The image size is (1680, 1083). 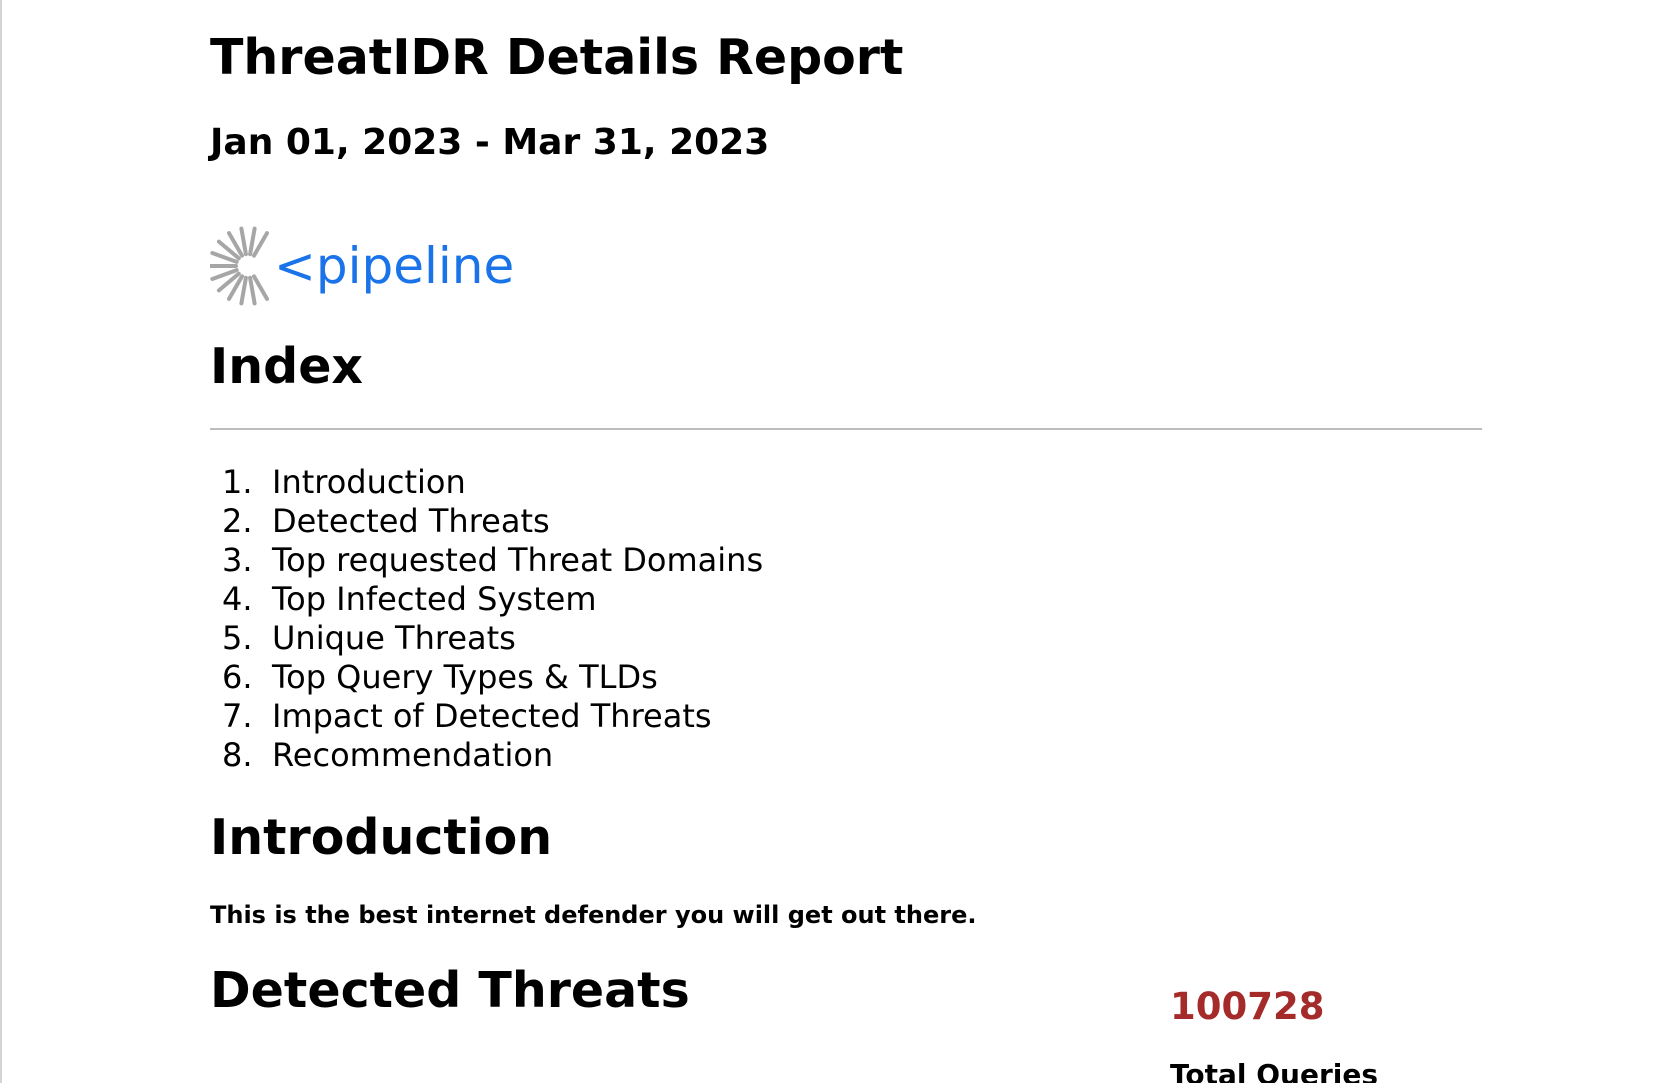 I want to click on index-item-label: Impact of Detected Threats, so click(x=492, y=716).